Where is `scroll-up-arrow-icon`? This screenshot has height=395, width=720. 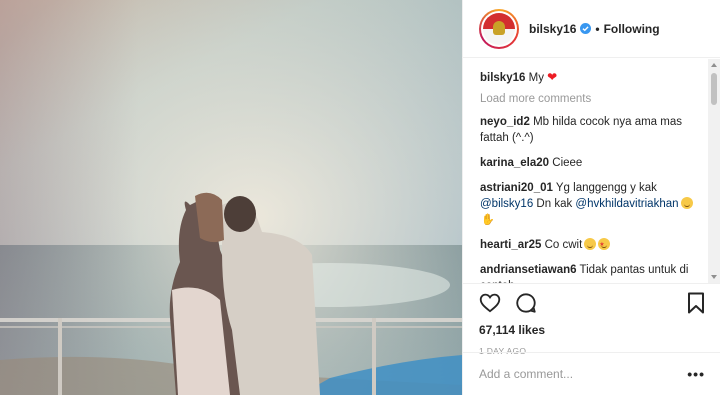
scroll-up-arrow-icon is located at coordinates (714, 65).